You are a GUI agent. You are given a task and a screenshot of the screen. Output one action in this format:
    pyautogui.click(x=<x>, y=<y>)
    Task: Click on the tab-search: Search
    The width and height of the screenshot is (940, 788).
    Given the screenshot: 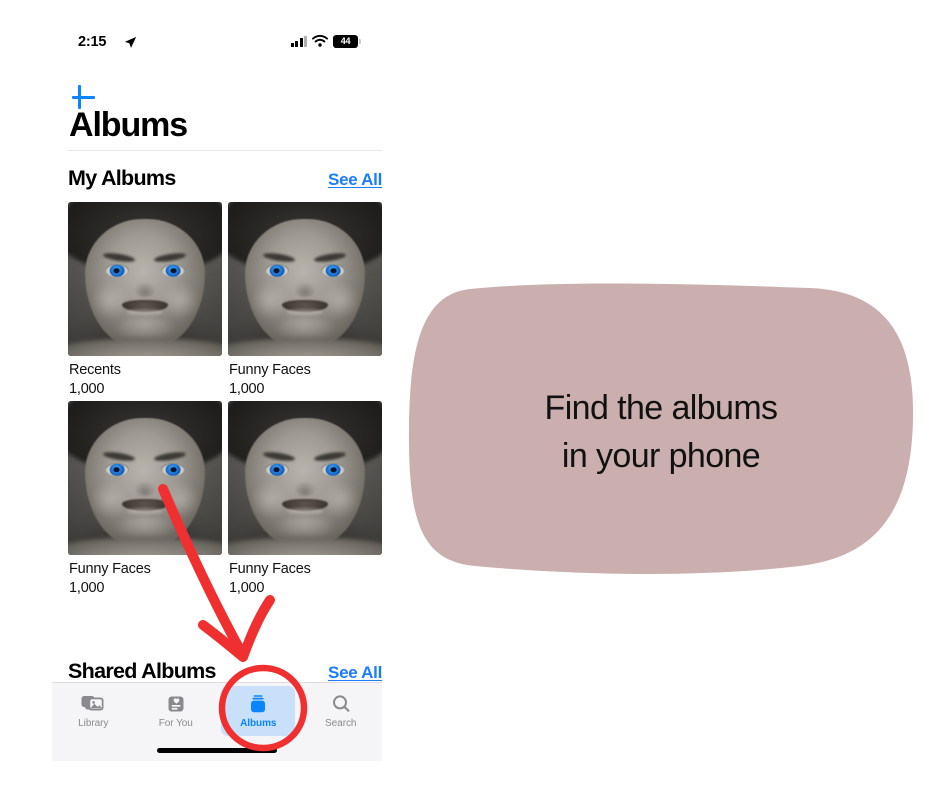 What is the action you would take?
    pyautogui.click(x=341, y=711)
    